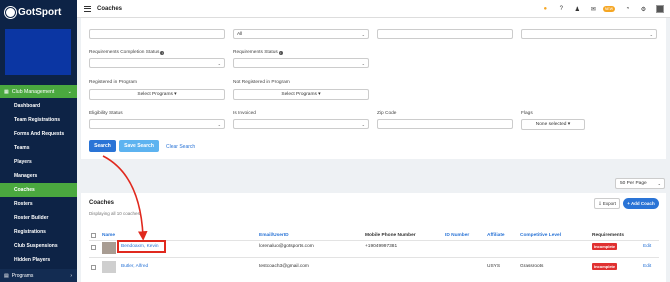 The image size is (670, 282). I want to click on column-header-phone: Mobile Phone Number, so click(390, 235).